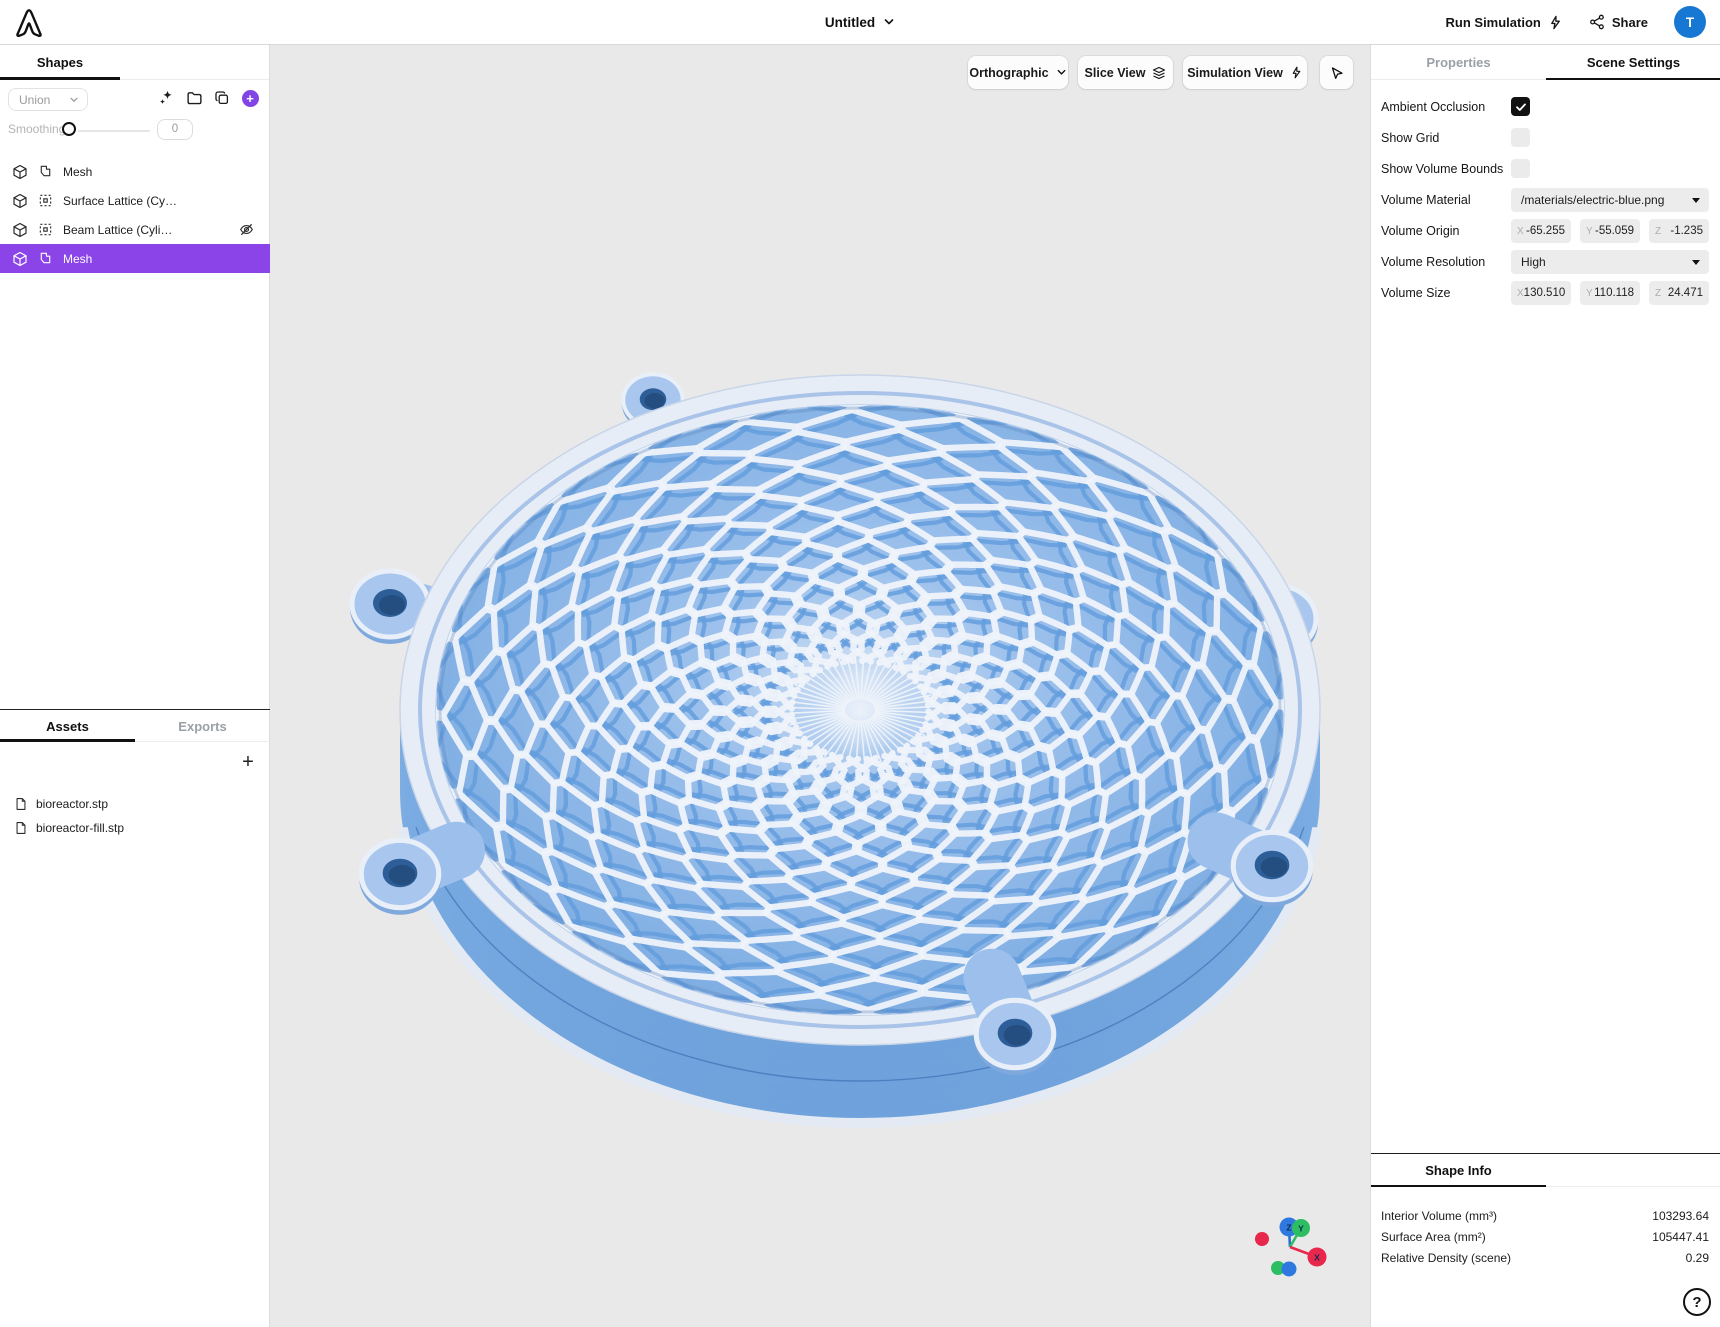 Image resolution: width=1720 pixels, height=1327 pixels. I want to click on axis-y-tag: Y, so click(1589, 293).